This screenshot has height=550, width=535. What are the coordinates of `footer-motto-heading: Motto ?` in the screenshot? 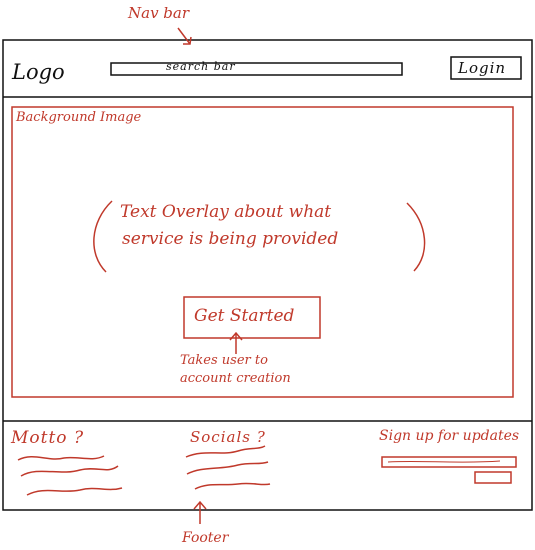 It's located at (48, 438).